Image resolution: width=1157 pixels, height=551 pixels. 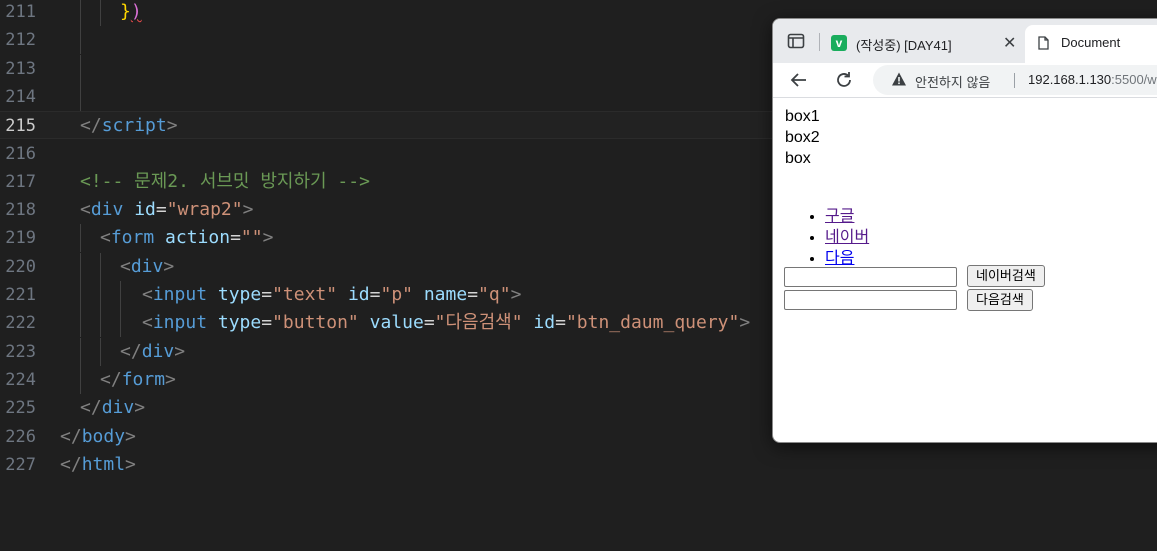 I want to click on tab-document: Document, so click(x=1091, y=44).